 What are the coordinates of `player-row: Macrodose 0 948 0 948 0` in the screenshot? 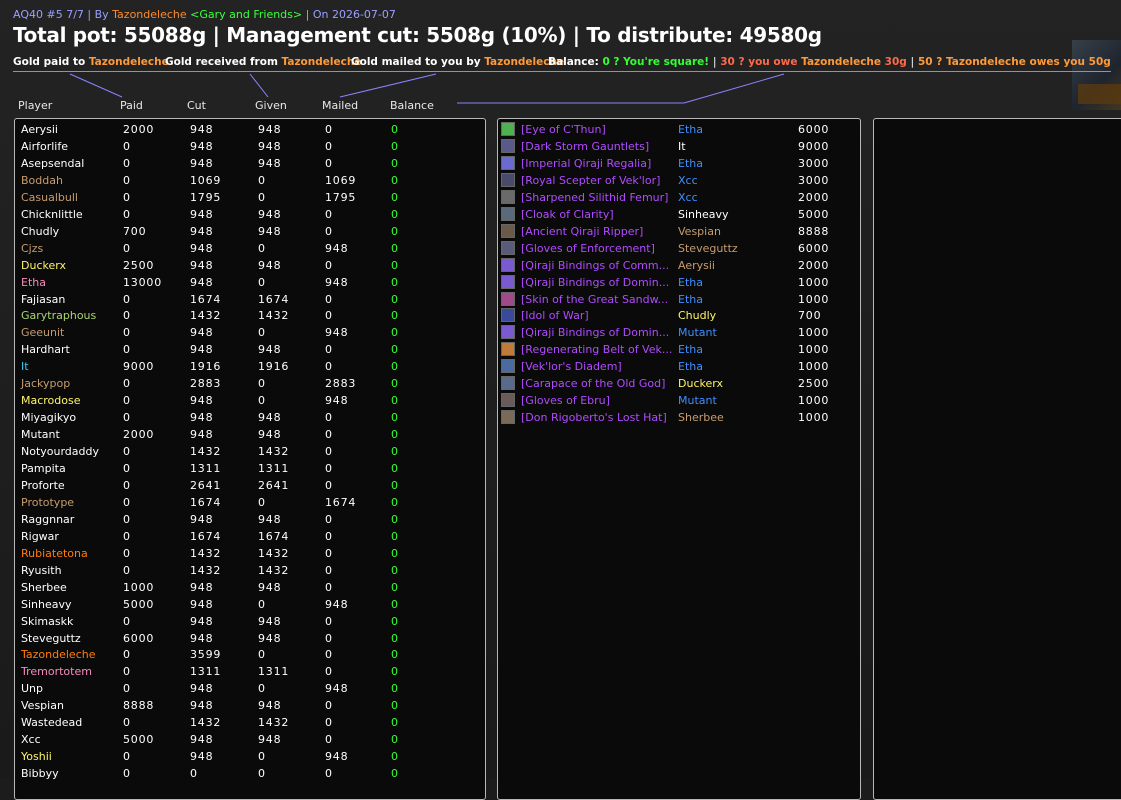 It's located at (245, 400).